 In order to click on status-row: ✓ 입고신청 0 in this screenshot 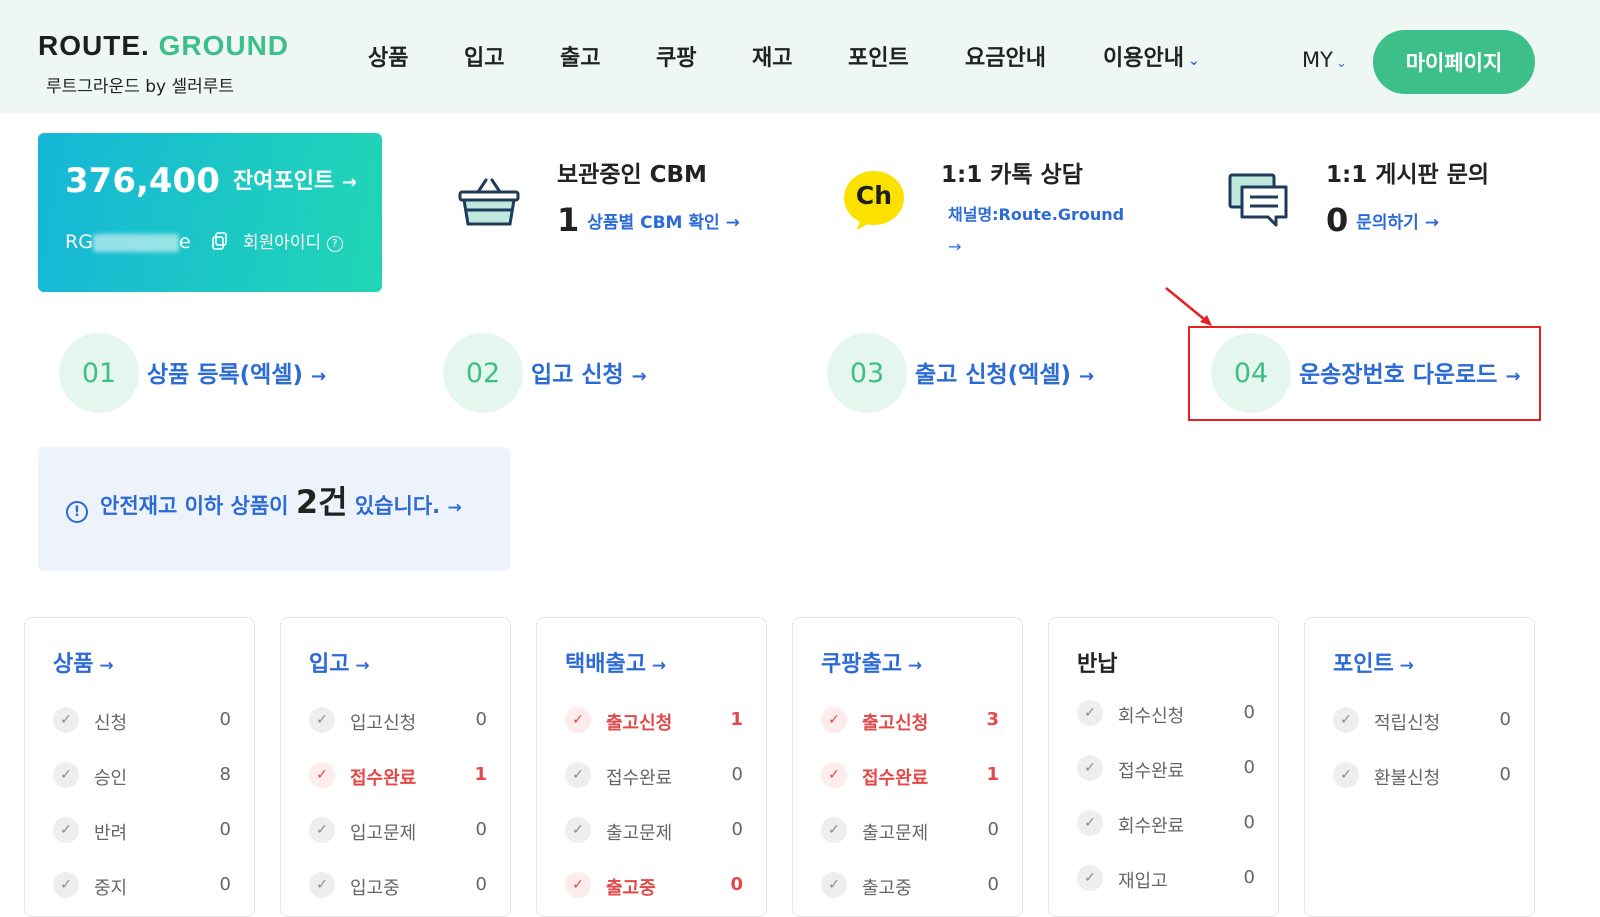, I will do `click(398, 721)`.